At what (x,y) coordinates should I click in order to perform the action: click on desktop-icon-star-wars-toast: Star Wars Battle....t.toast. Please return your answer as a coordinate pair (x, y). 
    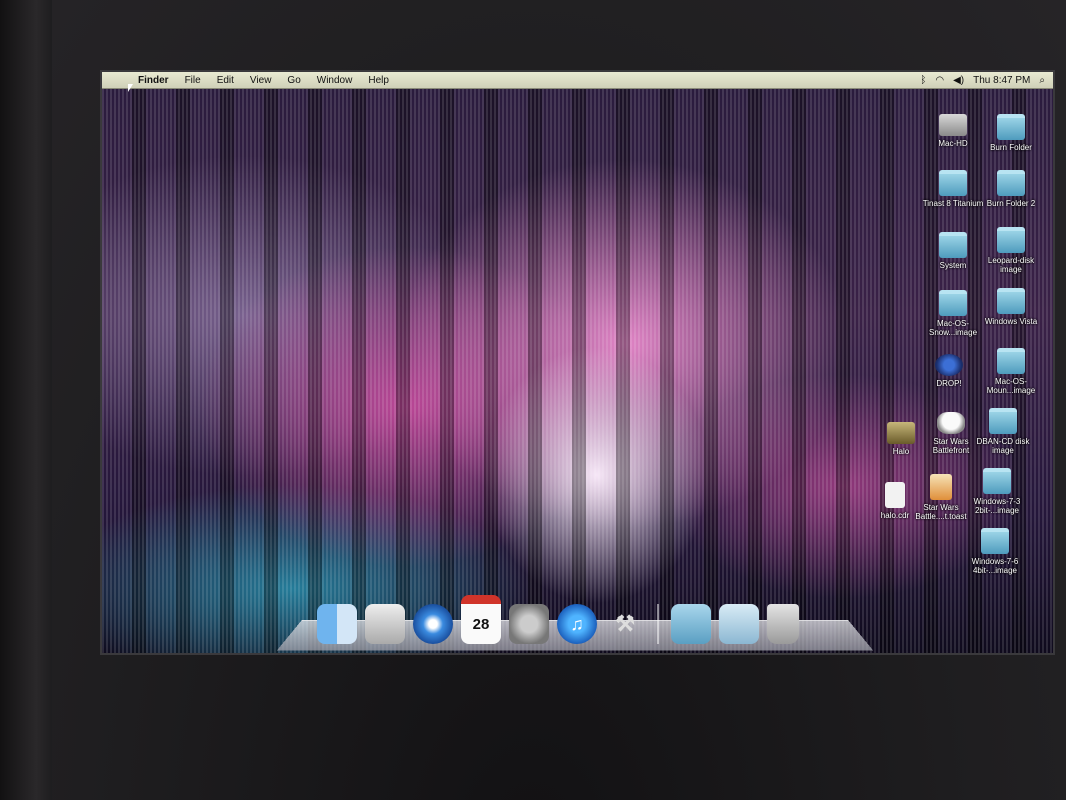
    Looking at the image, I should click on (941, 497).